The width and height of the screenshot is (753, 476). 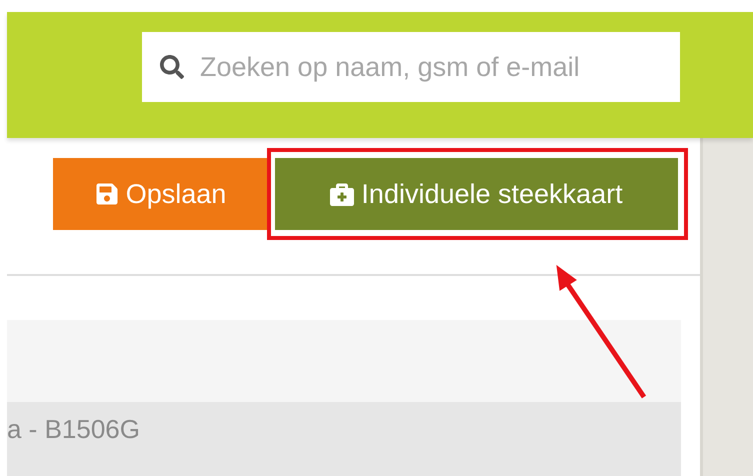 I want to click on save-button: Opslaan, so click(x=160, y=194).